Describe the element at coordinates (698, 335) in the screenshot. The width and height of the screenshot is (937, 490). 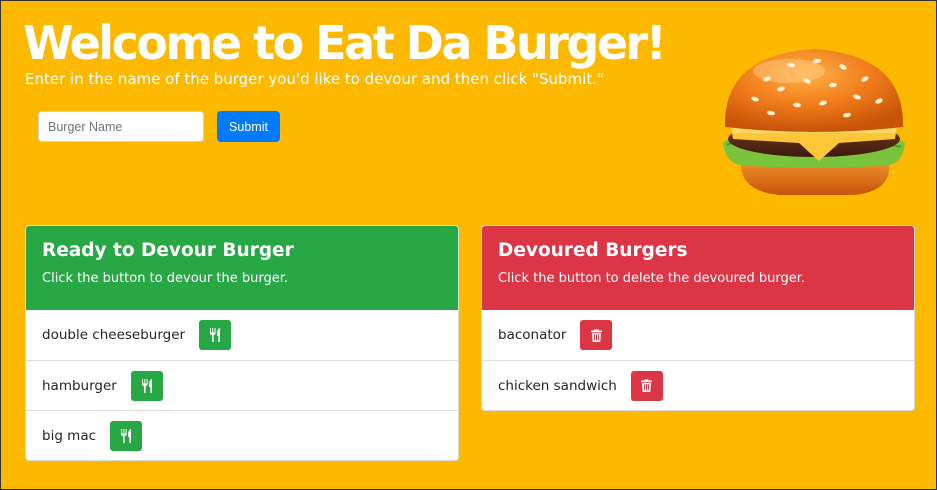
I see `list-item: baconator` at that location.